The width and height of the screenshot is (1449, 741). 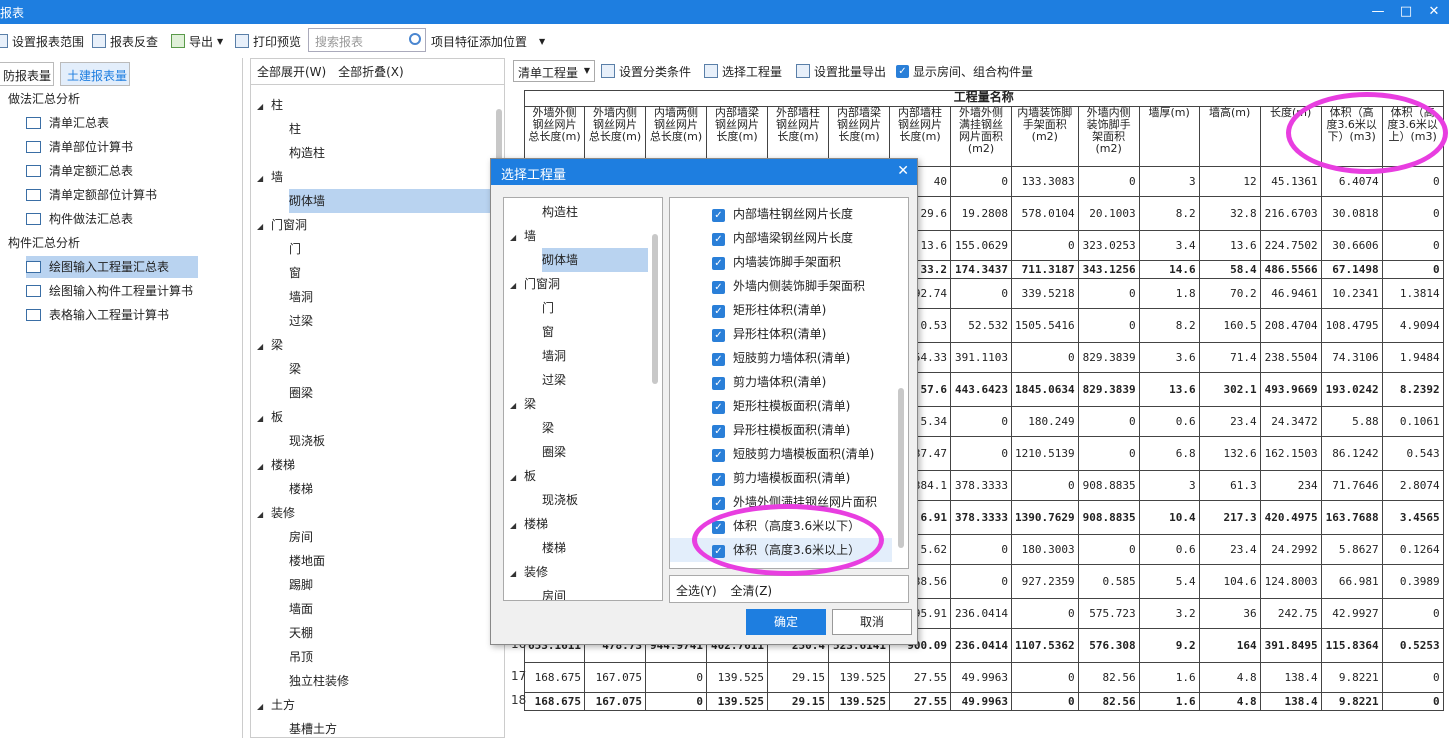 I want to click on dialog-tree-node: ◢ 楼梯, so click(x=529, y=524).